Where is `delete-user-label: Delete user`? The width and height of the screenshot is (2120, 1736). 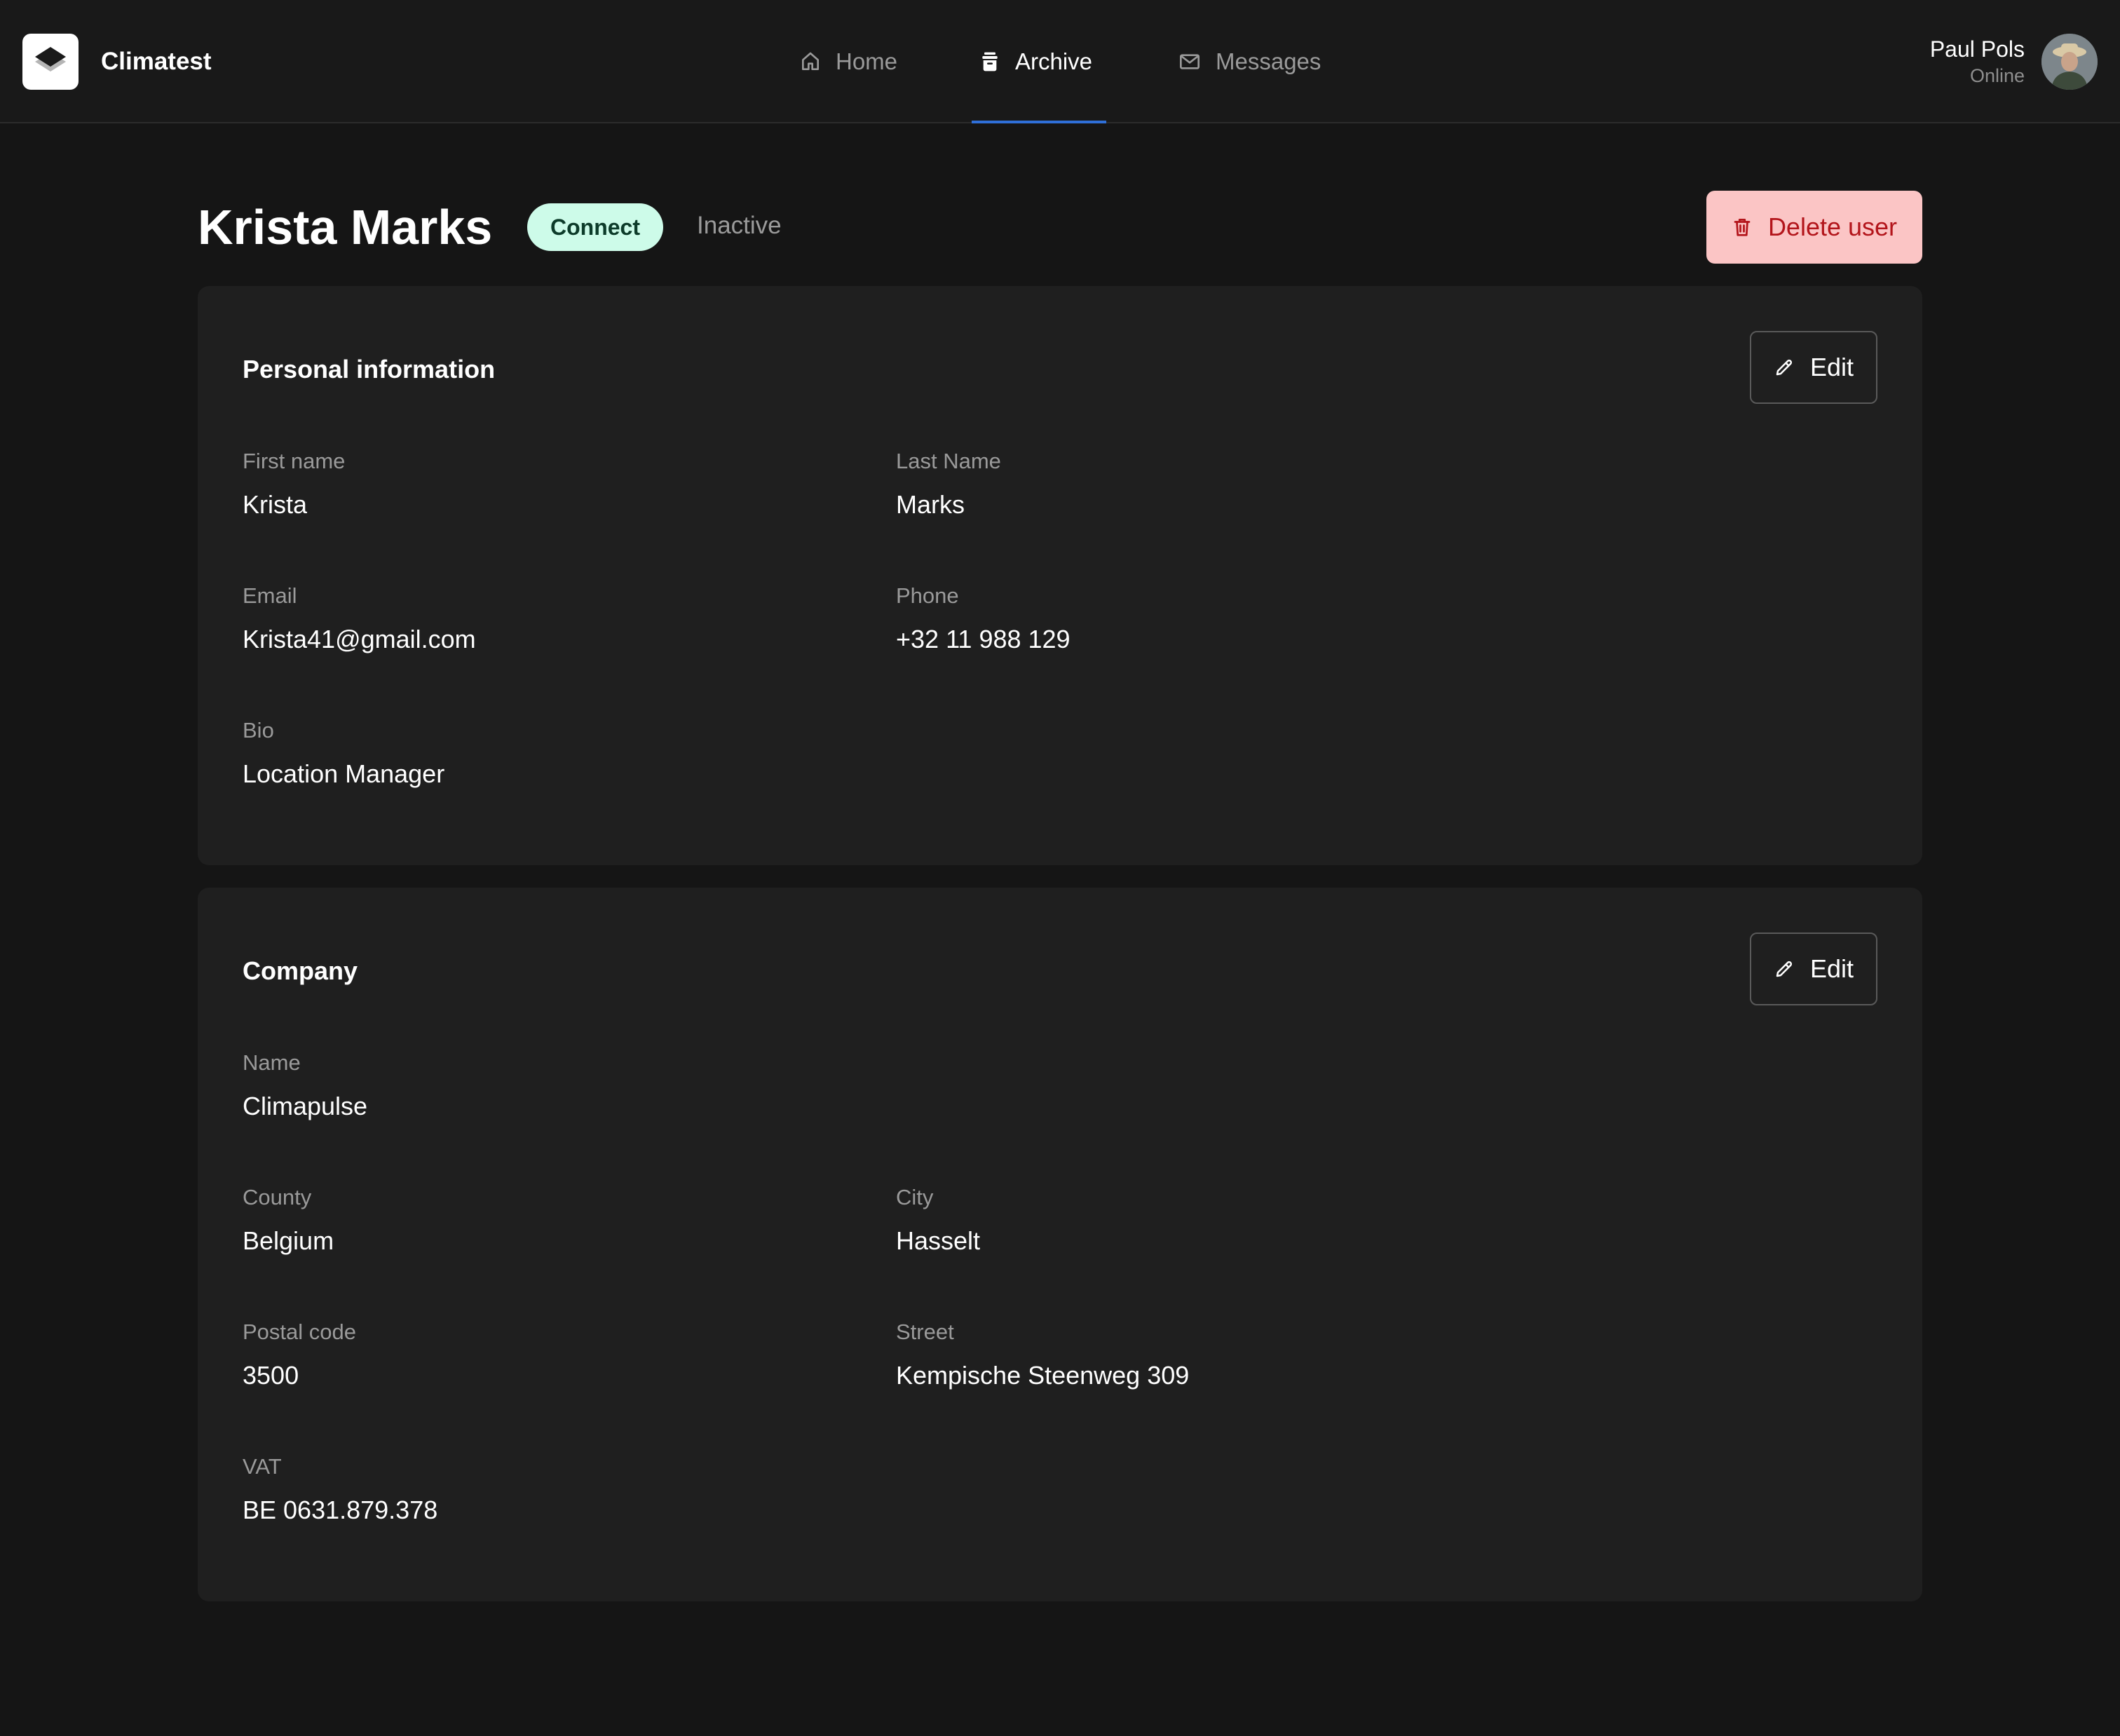
delete-user-label: Delete user is located at coordinates (1832, 226).